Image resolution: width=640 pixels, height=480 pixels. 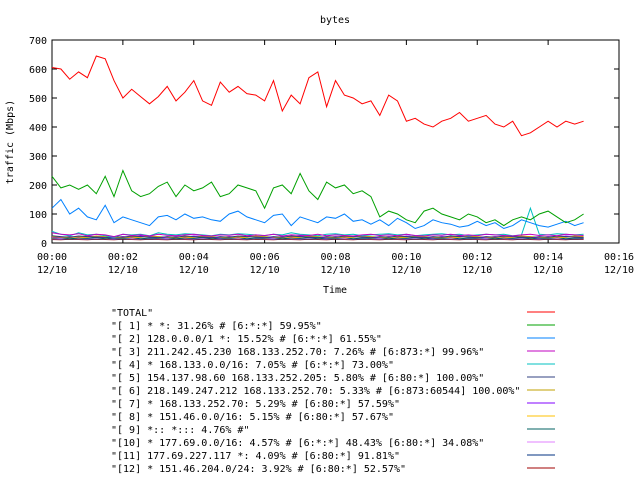 I want to click on y-tick-label: 300, so click(x=38, y=157).